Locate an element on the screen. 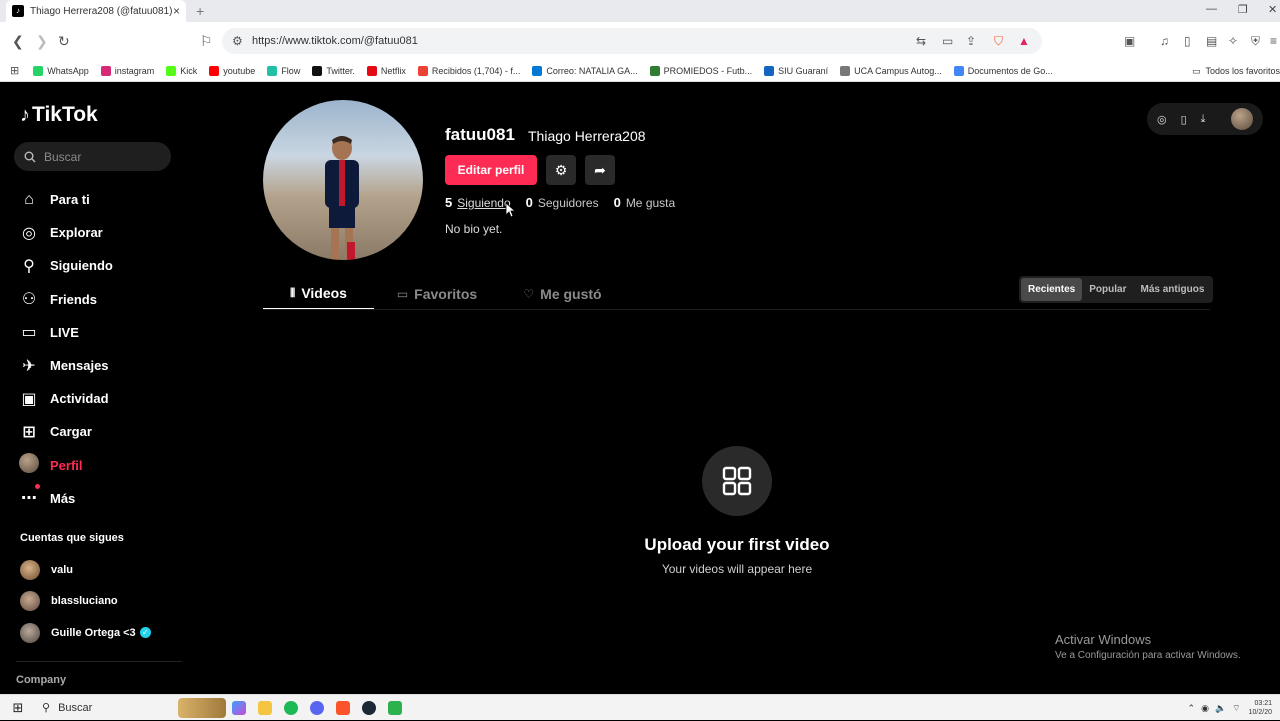  steam-icon is located at coordinates (369, 708).